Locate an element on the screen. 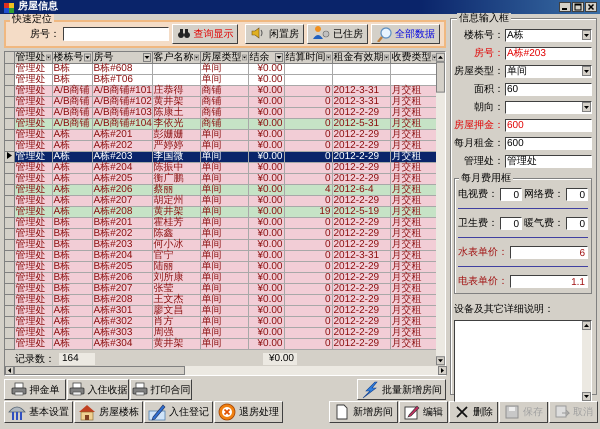  input-field: A栋#203 is located at coordinates (548, 53).